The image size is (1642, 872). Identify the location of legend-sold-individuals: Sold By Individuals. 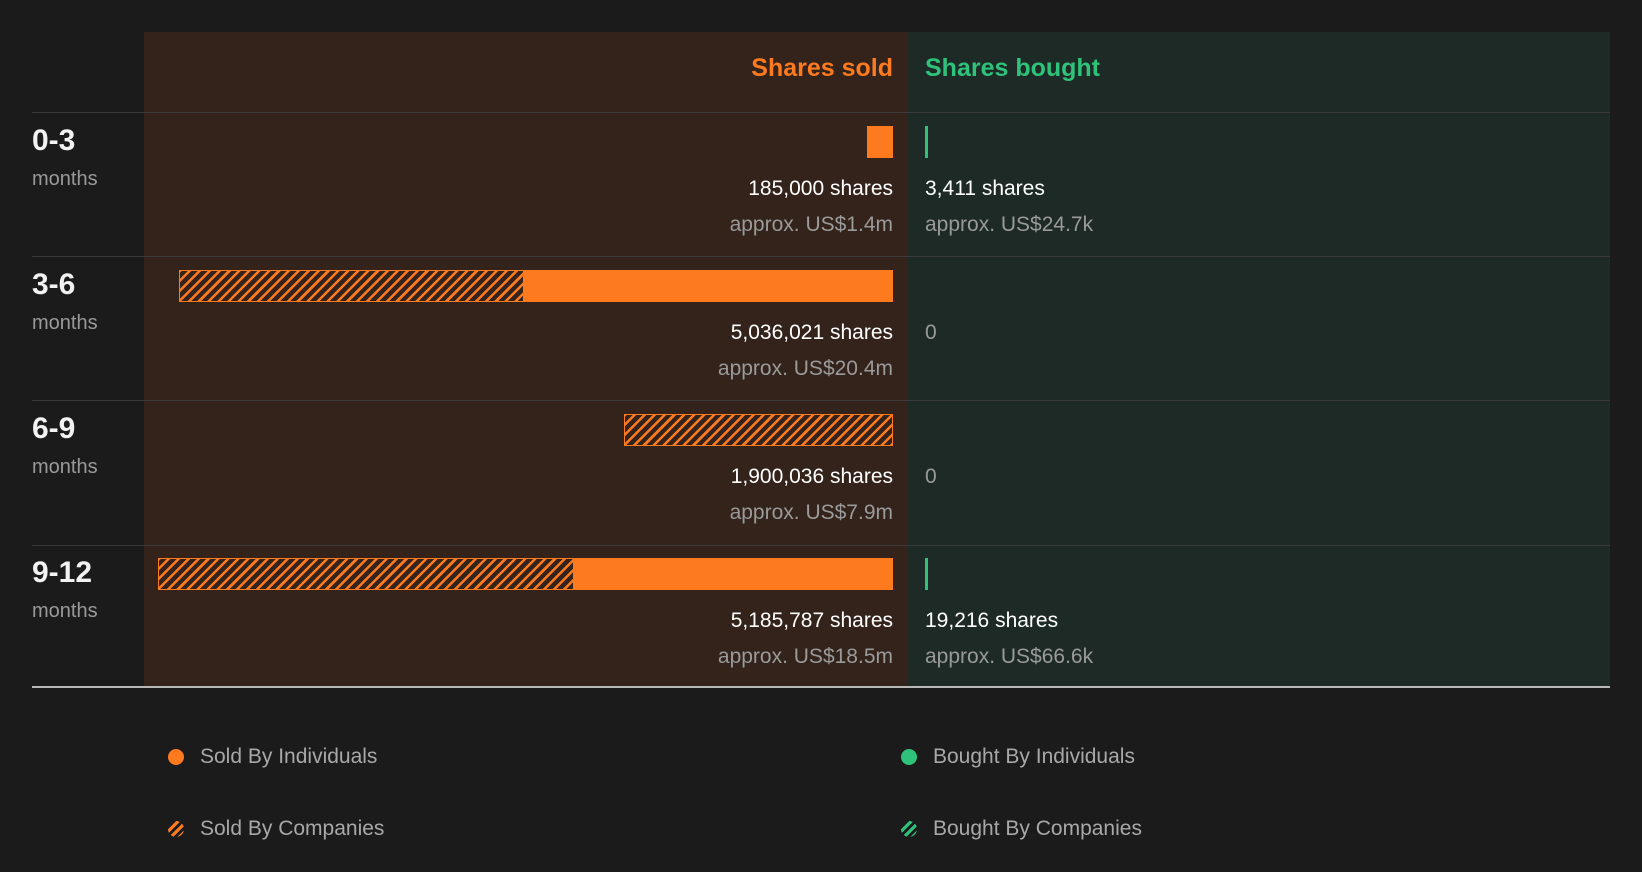
(272, 757).